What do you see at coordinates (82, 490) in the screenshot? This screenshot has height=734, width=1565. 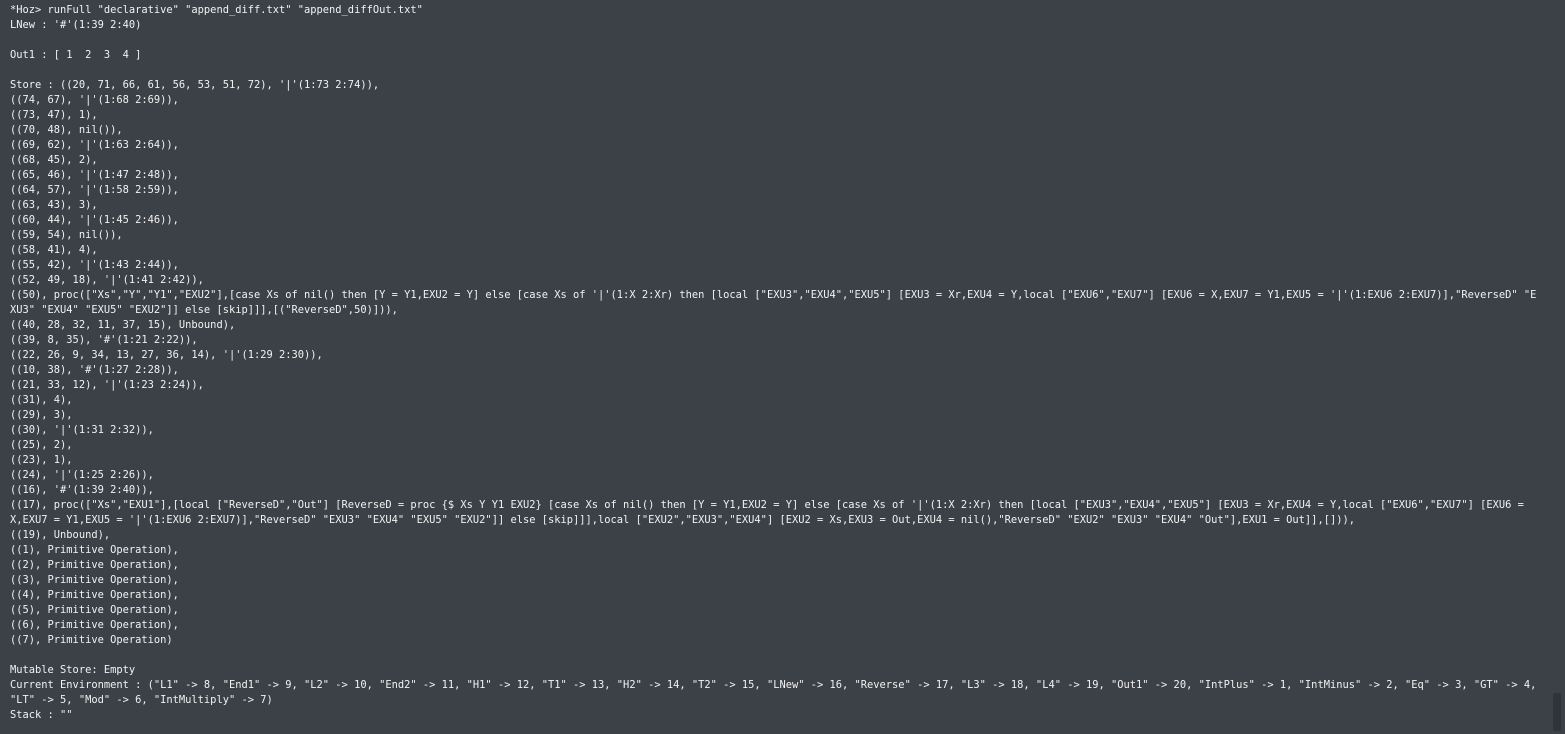 I see `terminal-line: ((16), '#'(1:39 2:40)),` at bounding box center [82, 490].